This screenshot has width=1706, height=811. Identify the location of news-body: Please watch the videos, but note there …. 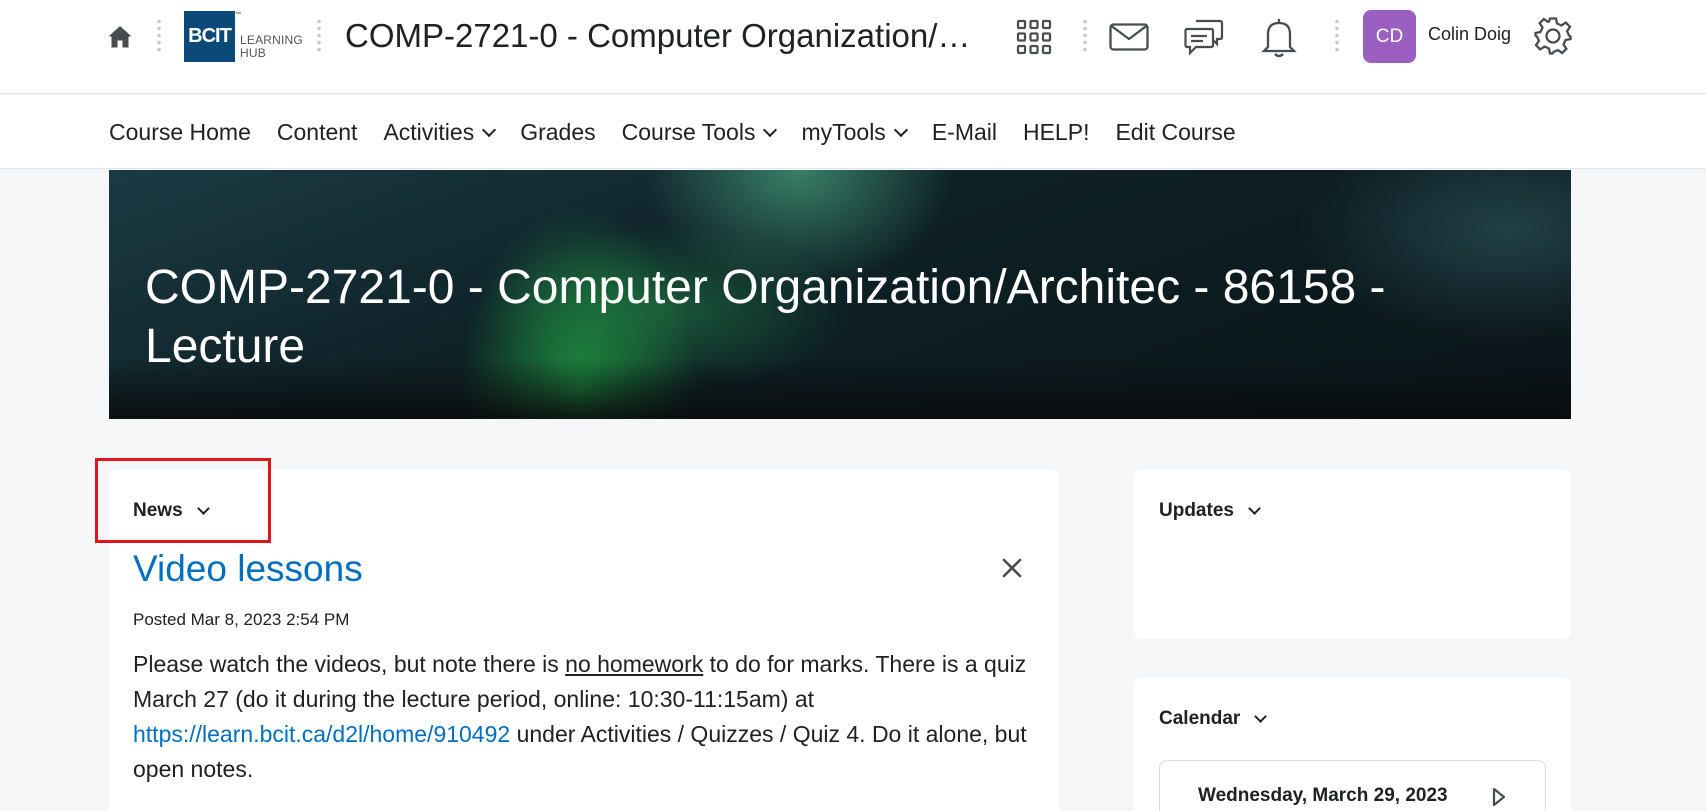
(583, 717).